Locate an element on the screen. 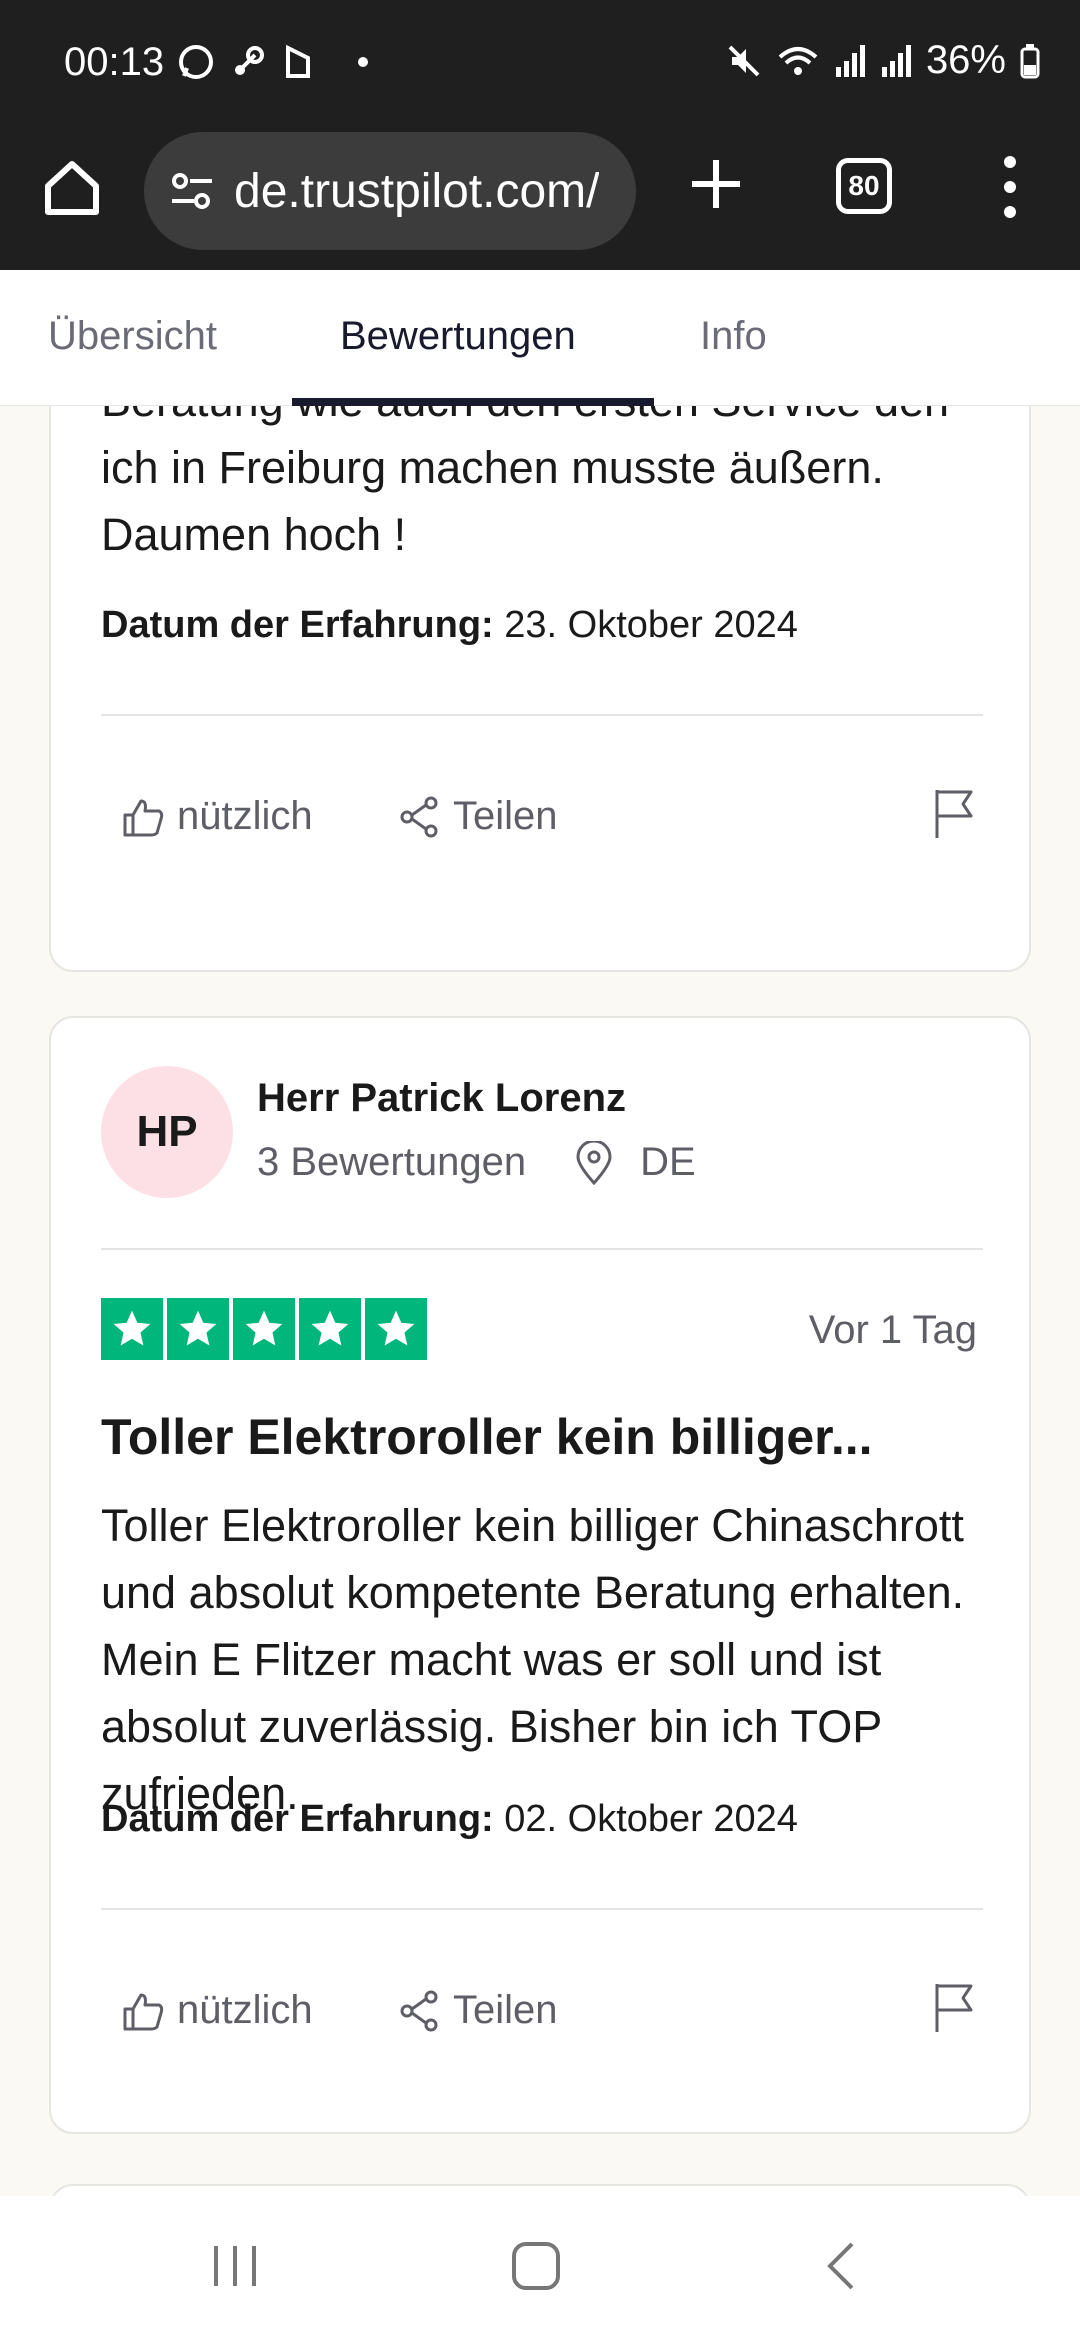 The height and width of the screenshot is (2340, 1080). url-text: de.trustpilot.com/ is located at coordinates (417, 191).